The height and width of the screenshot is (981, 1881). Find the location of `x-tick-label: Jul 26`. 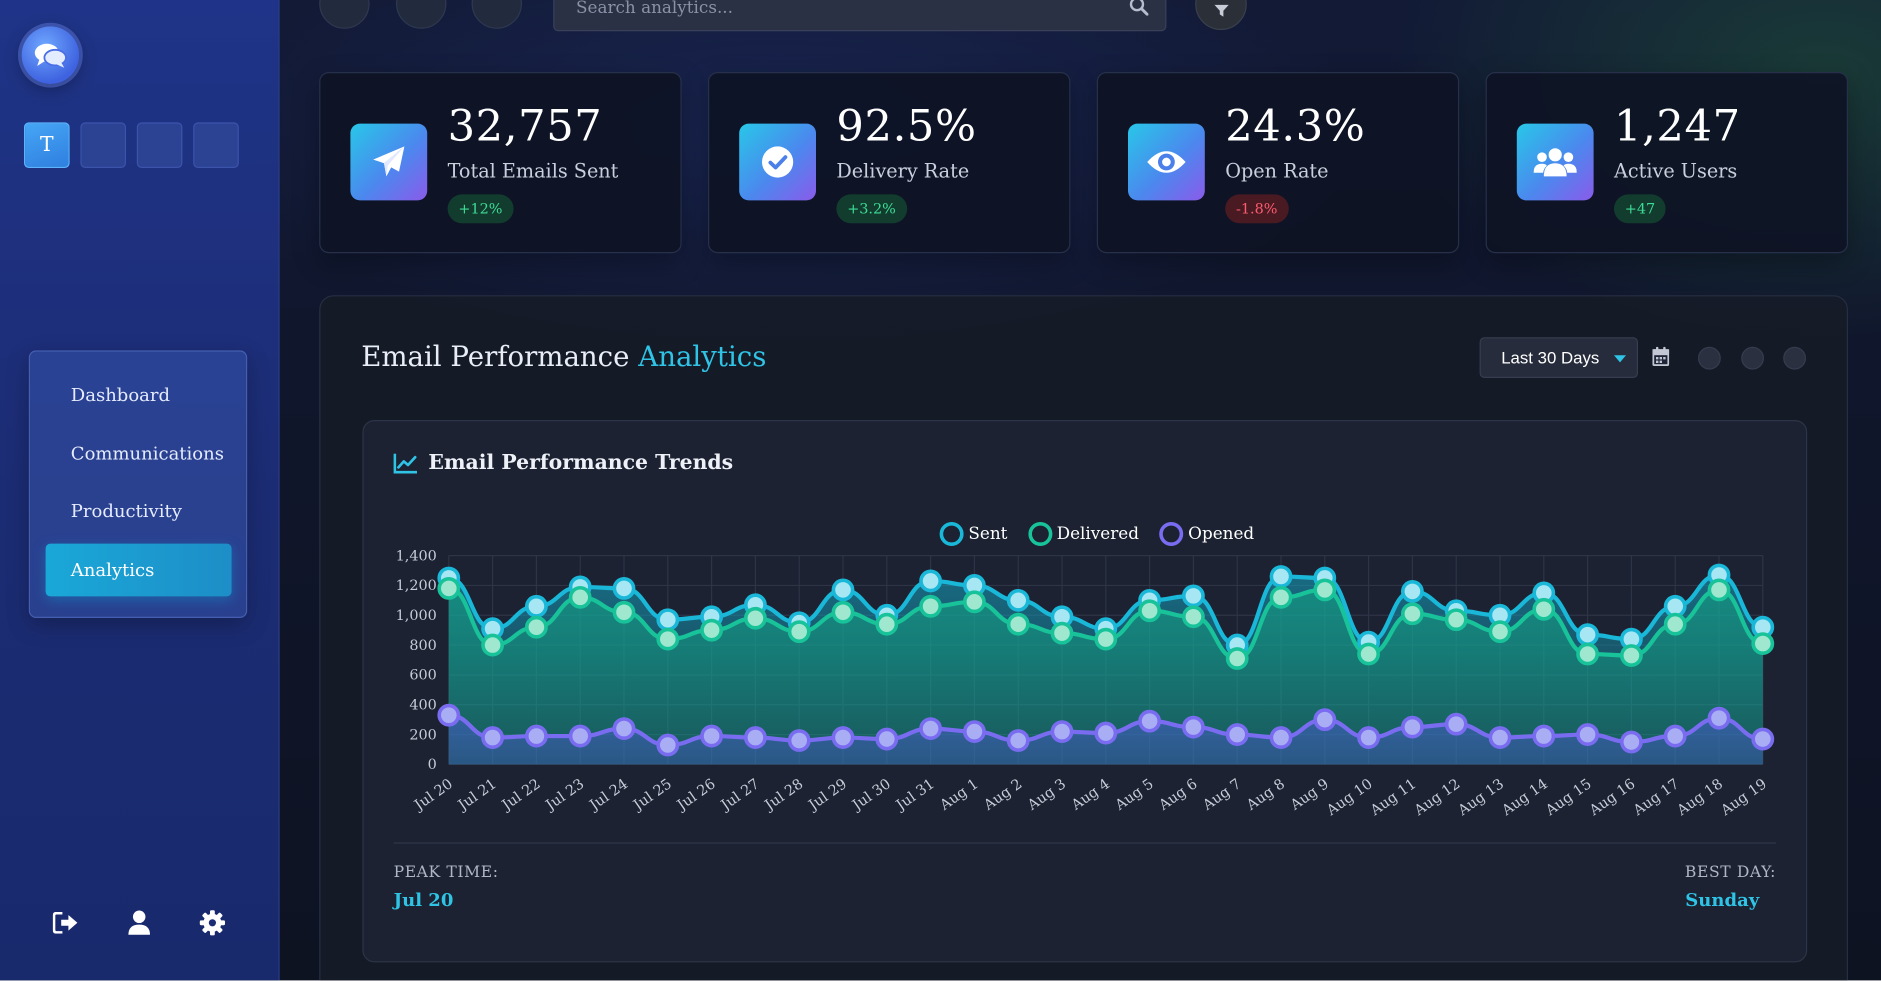

x-tick-label: Jul 26 is located at coordinates (696, 795).